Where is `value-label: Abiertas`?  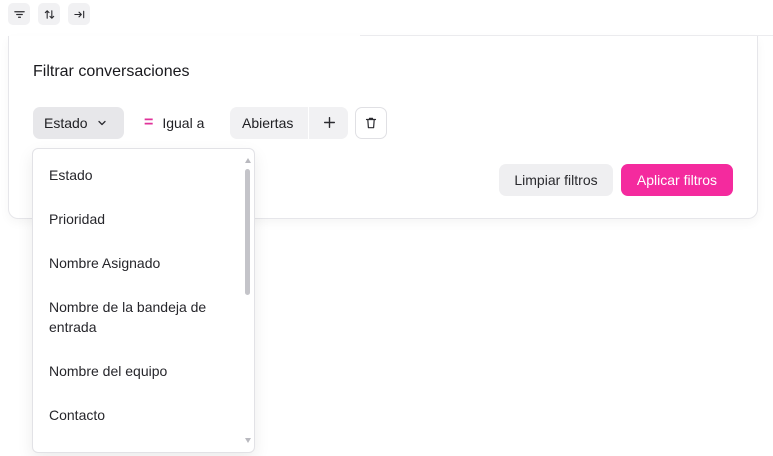 value-label: Abiertas is located at coordinates (268, 123).